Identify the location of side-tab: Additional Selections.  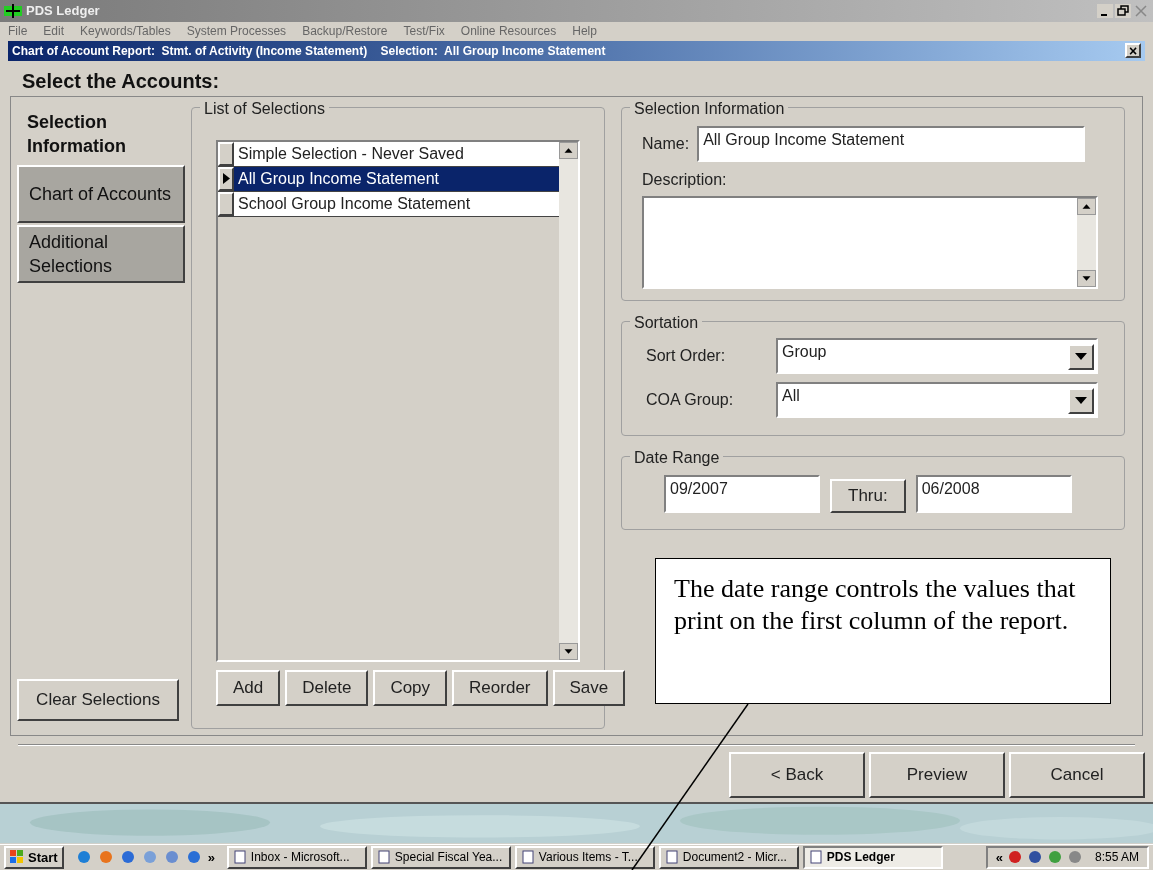
(101, 253).